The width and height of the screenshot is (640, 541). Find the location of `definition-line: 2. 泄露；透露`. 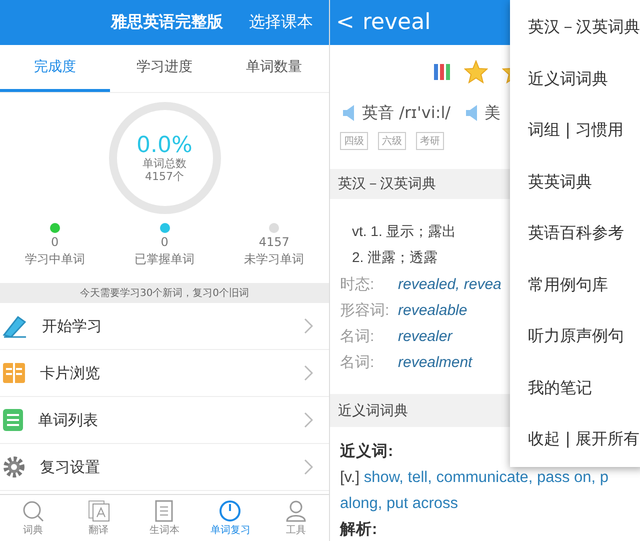

definition-line: 2. 泄露；透露 is located at coordinates (394, 258).